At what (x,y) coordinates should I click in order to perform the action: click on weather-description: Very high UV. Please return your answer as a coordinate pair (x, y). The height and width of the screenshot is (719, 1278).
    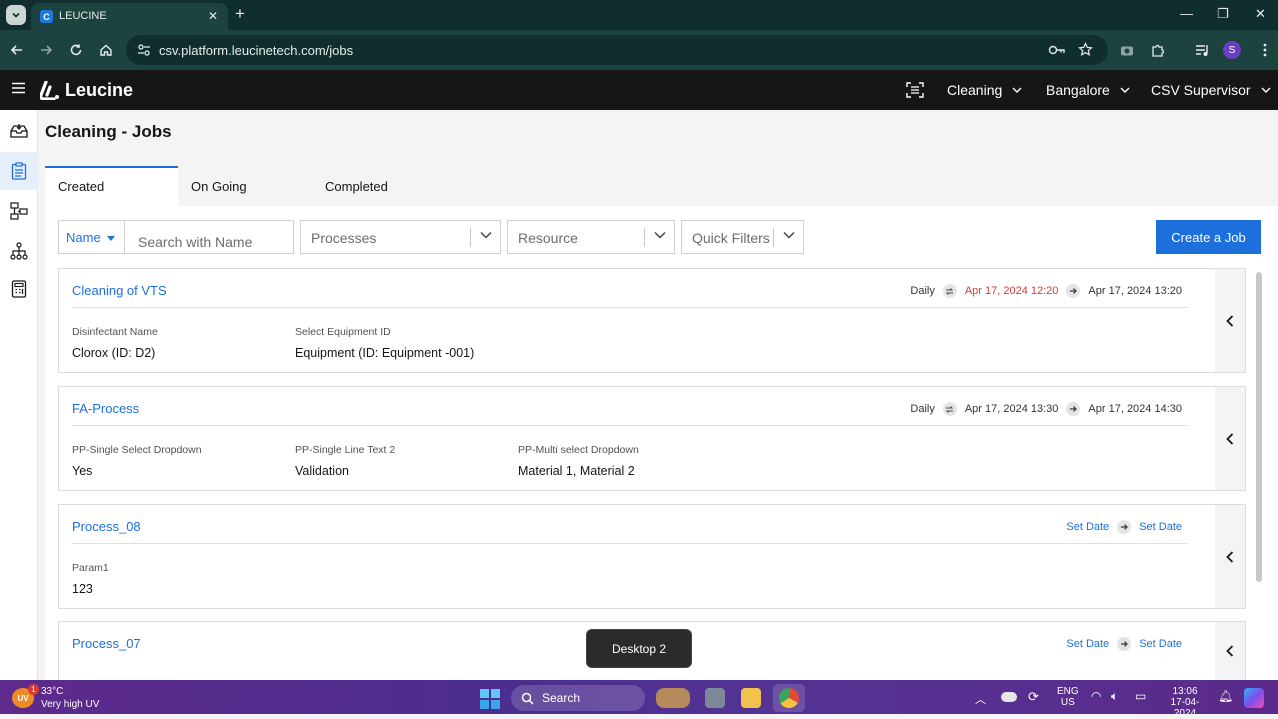
    Looking at the image, I should click on (70, 704).